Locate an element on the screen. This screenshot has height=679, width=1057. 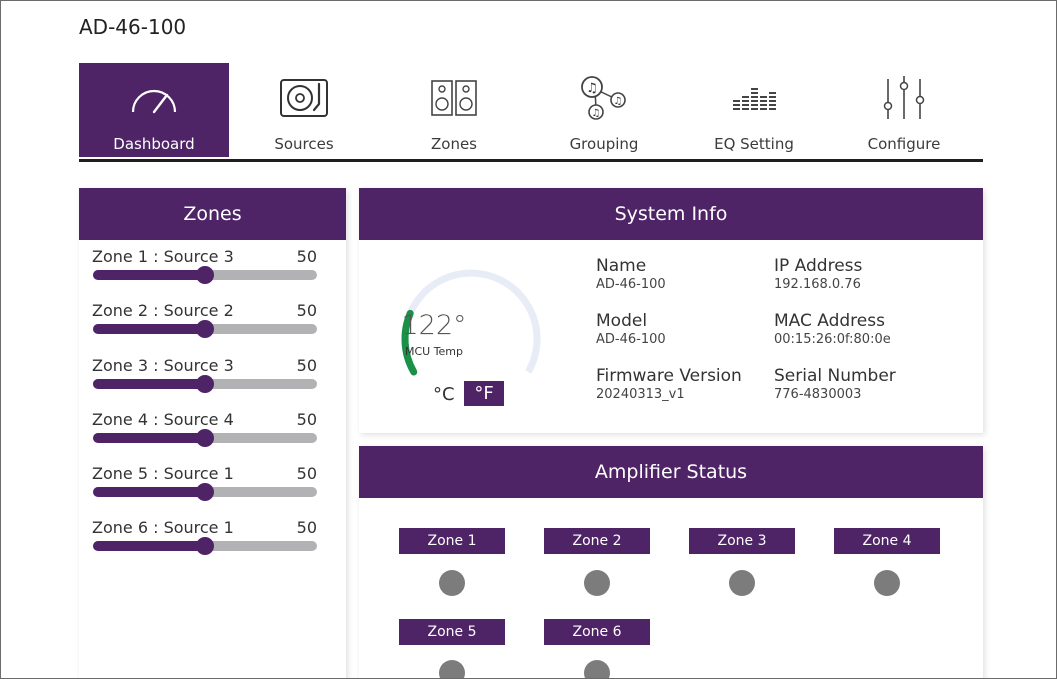
tab-zones: Zones is located at coordinates (454, 110).